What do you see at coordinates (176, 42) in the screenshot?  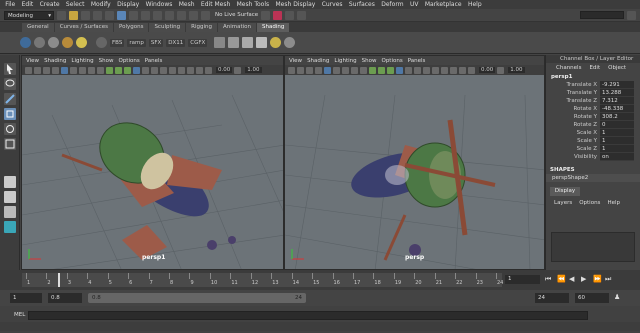 I see `shelf-button-dx11: DX11` at bounding box center [176, 42].